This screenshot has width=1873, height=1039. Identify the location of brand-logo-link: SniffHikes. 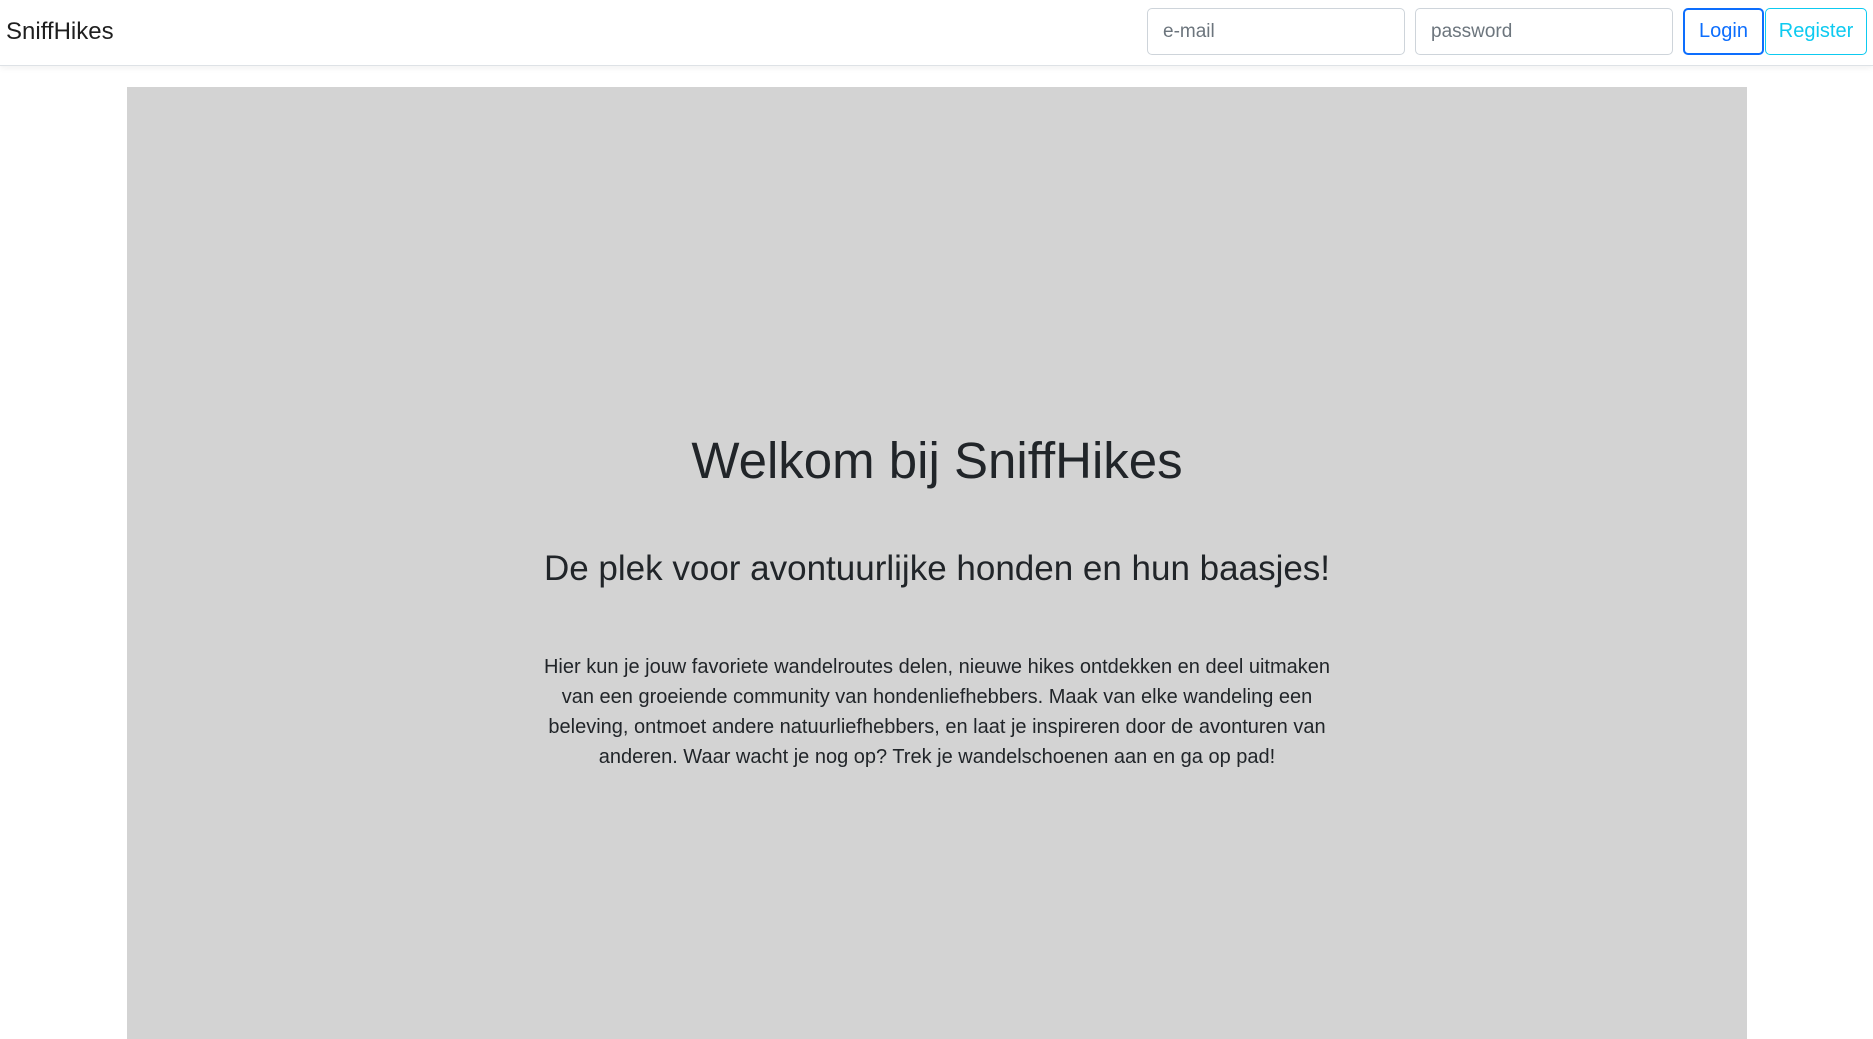
(60, 32).